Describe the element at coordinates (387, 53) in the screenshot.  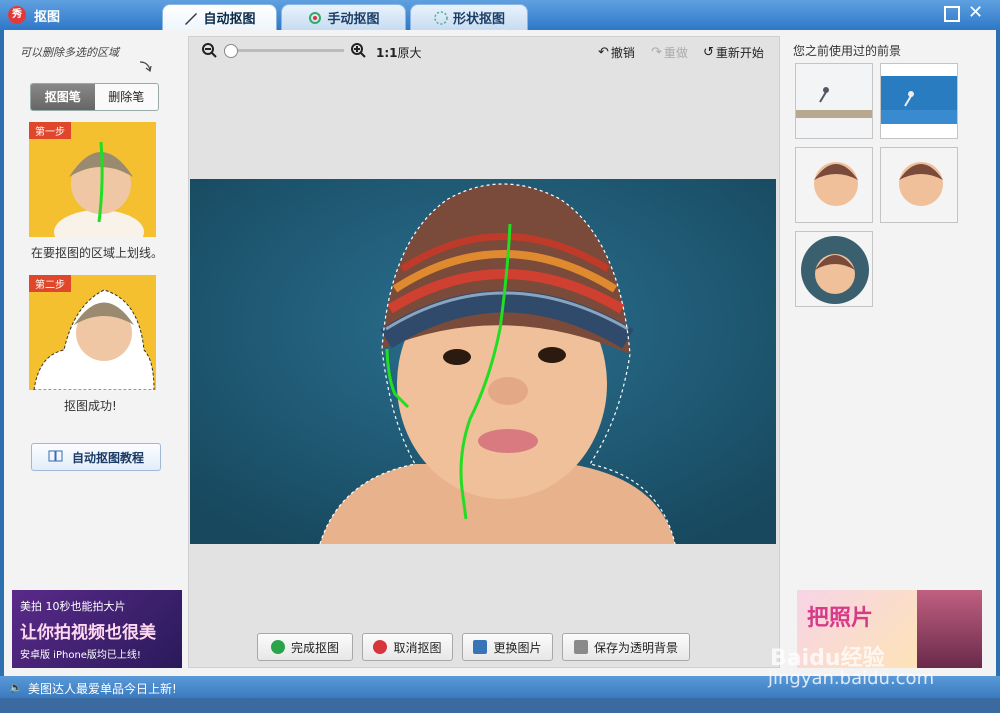
I see `zoom-ratio: 1:1` at that location.